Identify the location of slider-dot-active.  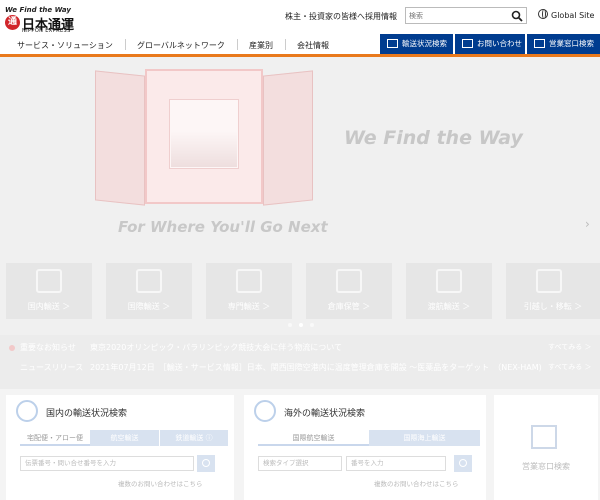
(301, 325).